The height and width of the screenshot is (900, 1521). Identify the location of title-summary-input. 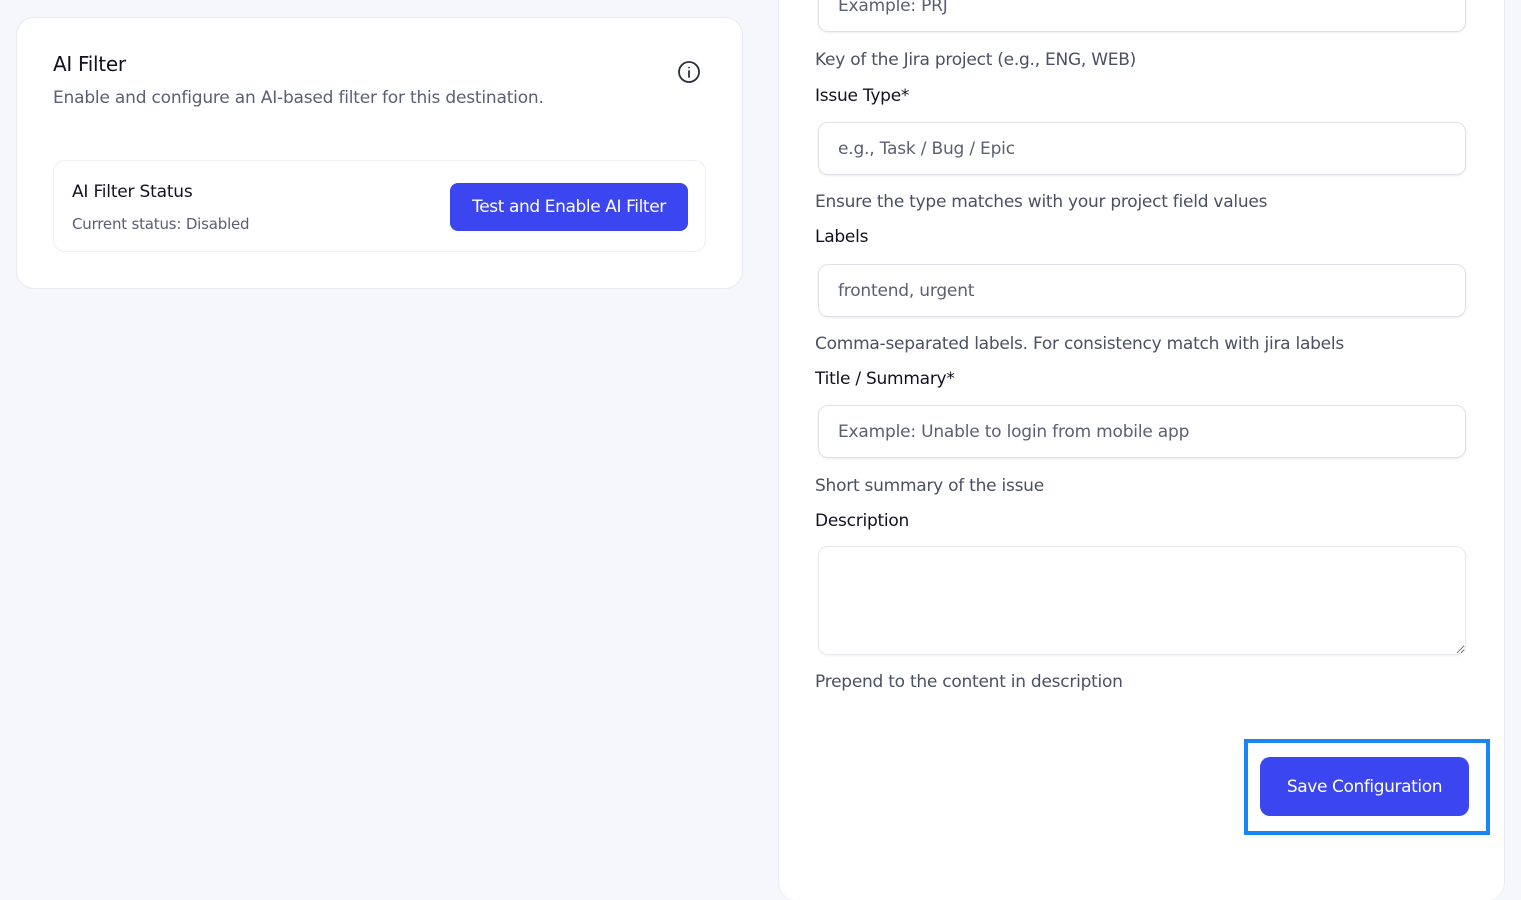
(1142, 431).